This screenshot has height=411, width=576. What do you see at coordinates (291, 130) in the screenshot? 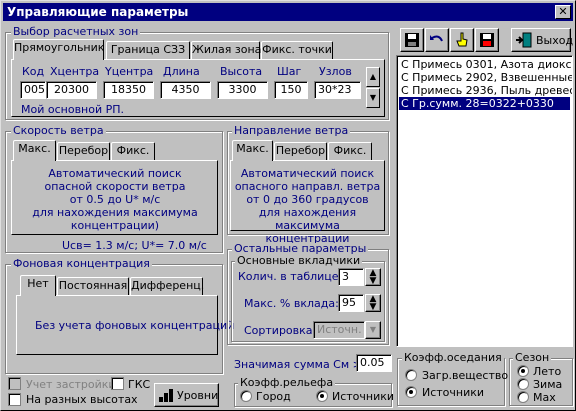
I see `wind-direction-title: Направление ветра` at bounding box center [291, 130].